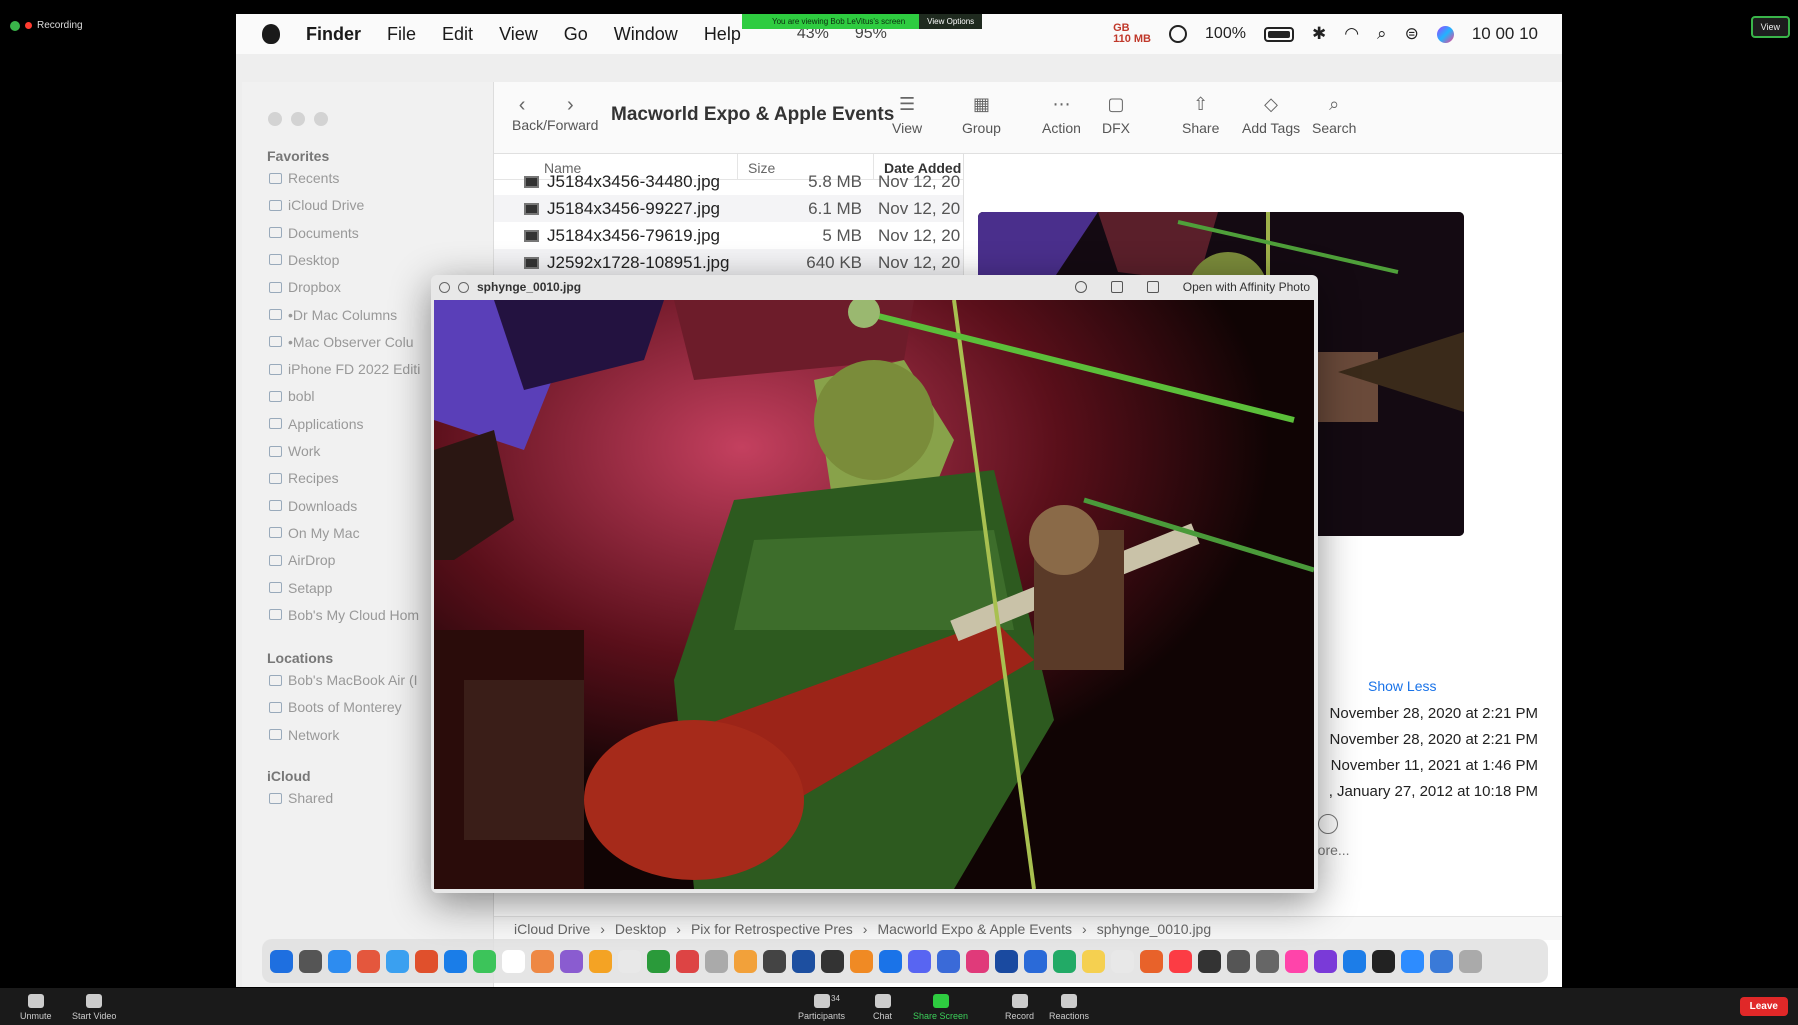 The image size is (1798, 1025). I want to click on rotate-icon, so click(1116, 287).